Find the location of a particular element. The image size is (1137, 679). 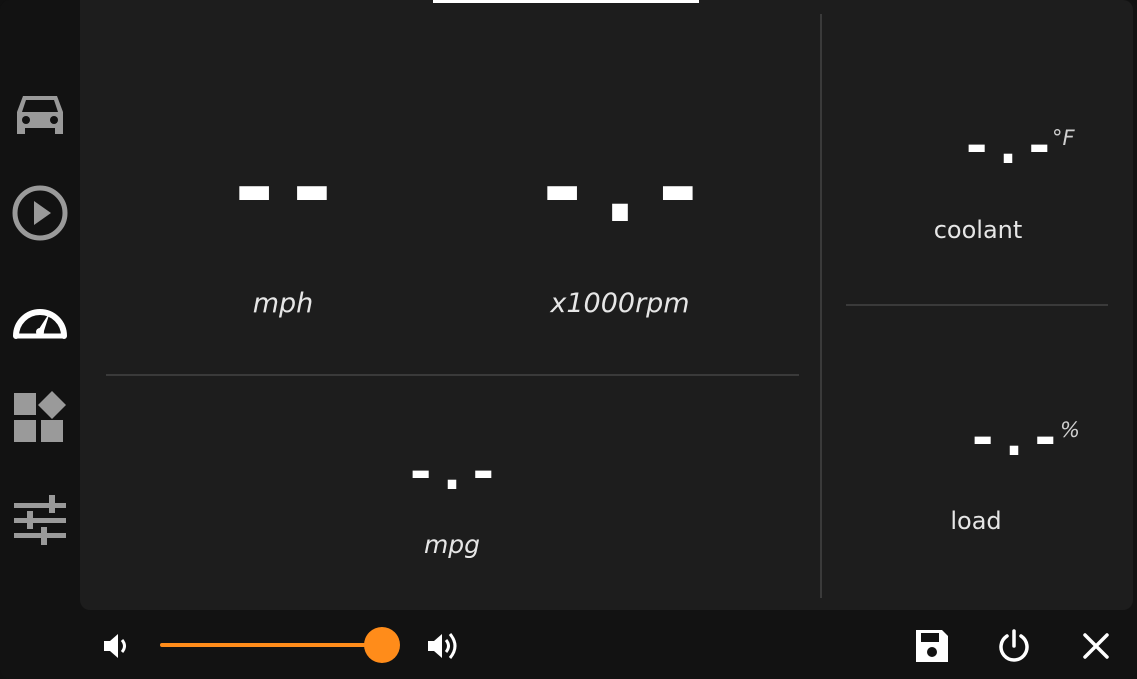

power-icon is located at coordinates (1014, 645).